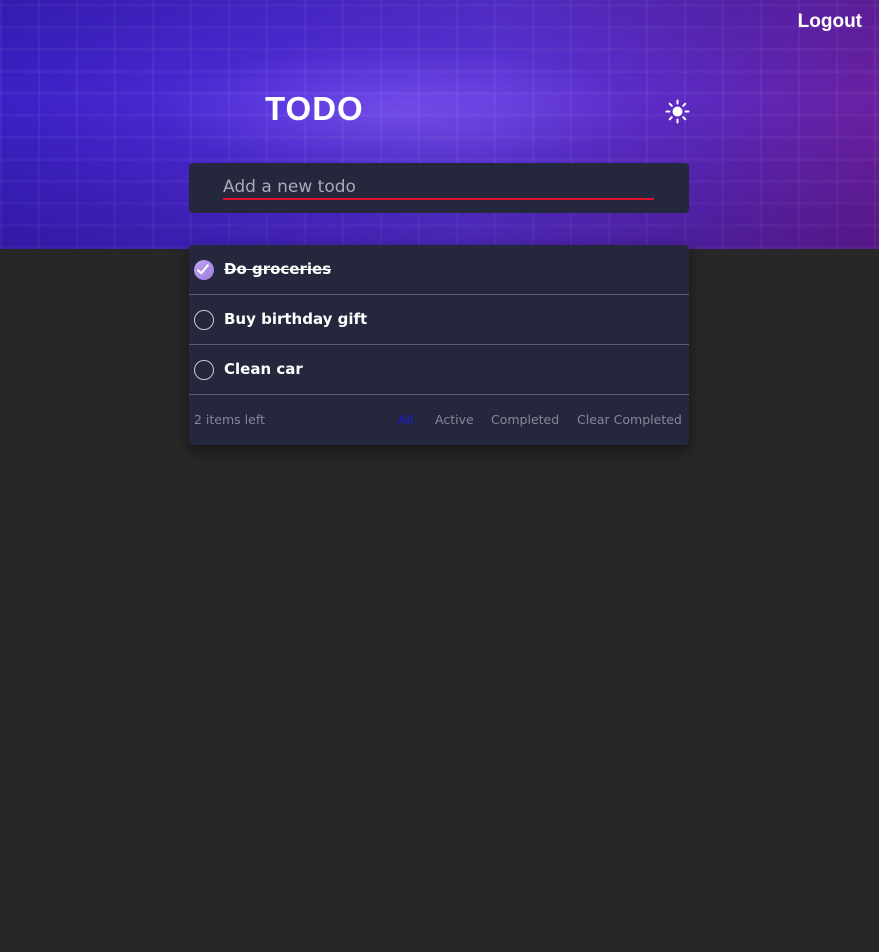 The image size is (879, 952). Describe the element at coordinates (278, 269) in the screenshot. I see `todo-item-text: Do groceries` at that location.